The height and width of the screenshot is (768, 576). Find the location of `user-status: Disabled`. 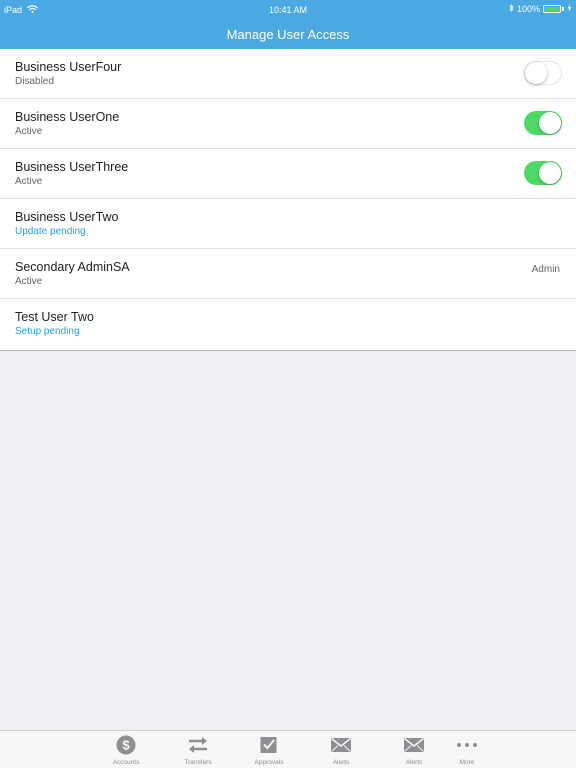

user-status: Disabled is located at coordinates (34, 81).